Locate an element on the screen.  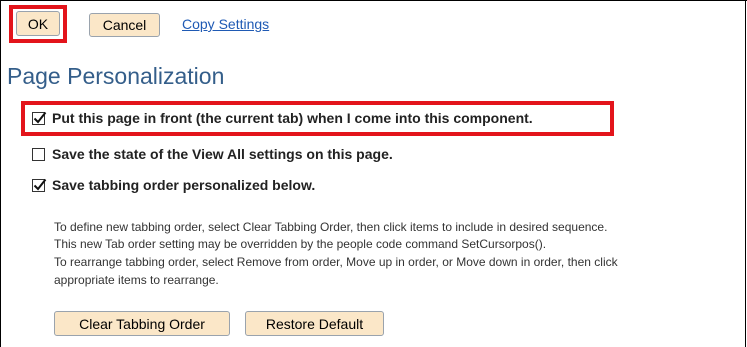
ok-button: OK is located at coordinates (38, 23).